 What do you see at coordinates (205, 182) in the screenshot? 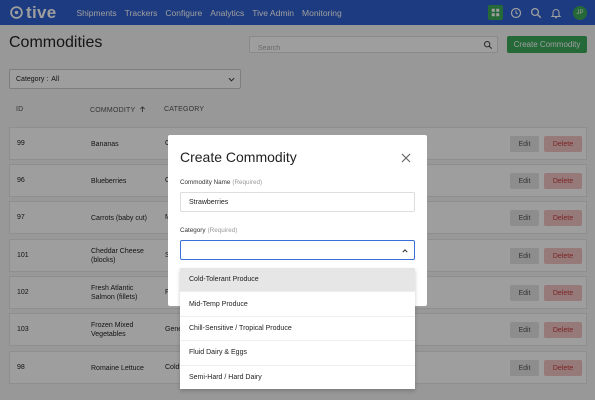
I see `commodity-name-label-text: Commodity Name` at bounding box center [205, 182].